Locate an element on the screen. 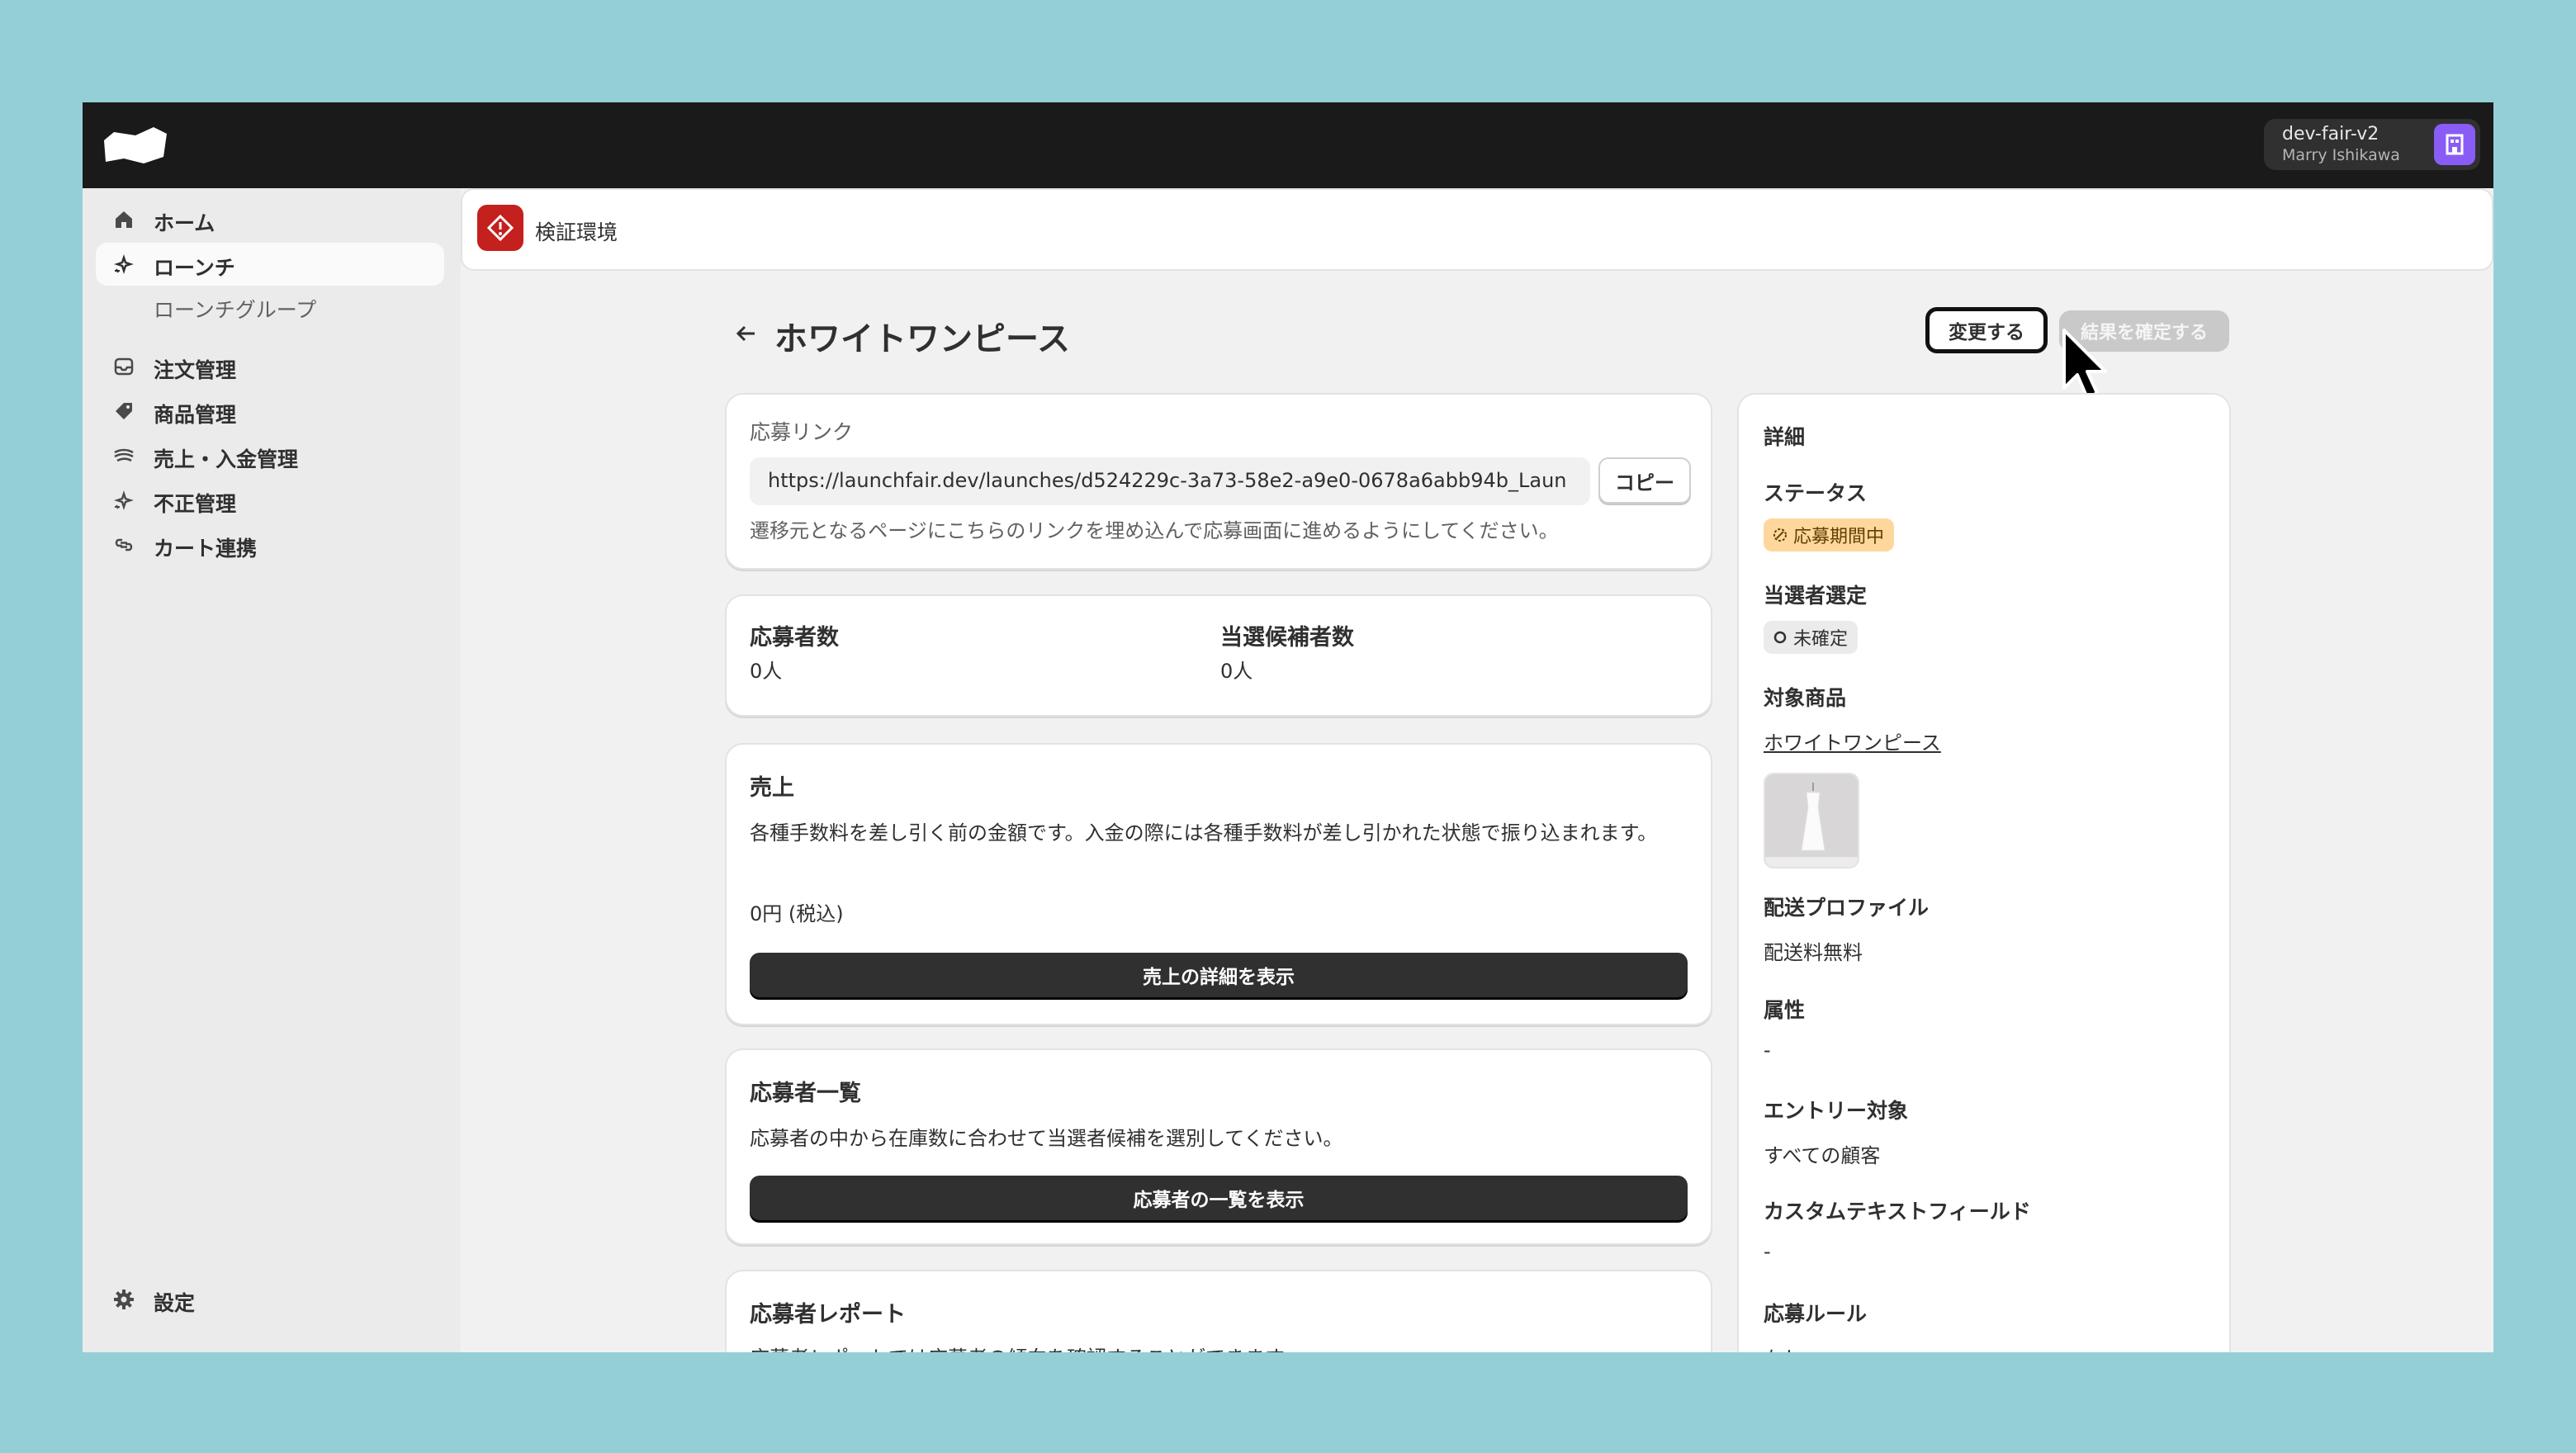 This screenshot has height=1453, width=2576. sidebar-item-fraud: 不正管理 is located at coordinates (270, 500).